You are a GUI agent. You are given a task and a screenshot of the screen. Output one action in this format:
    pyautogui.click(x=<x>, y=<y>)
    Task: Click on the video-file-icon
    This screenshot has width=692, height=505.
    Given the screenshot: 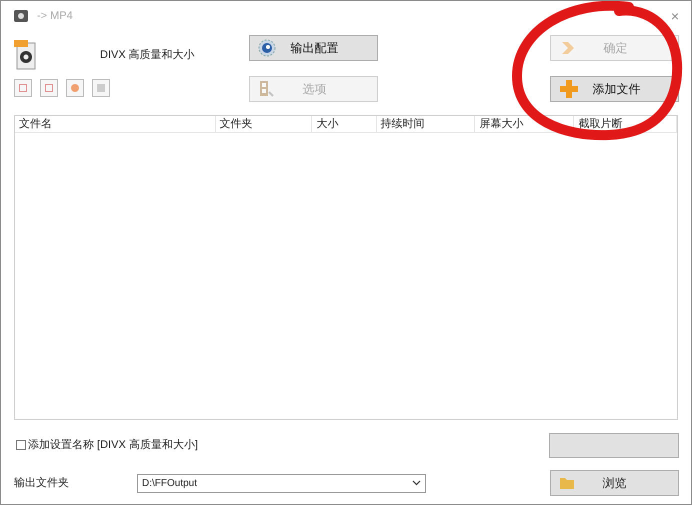 What is the action you would take?
    pyautogui.click(x=26, y=55)
    